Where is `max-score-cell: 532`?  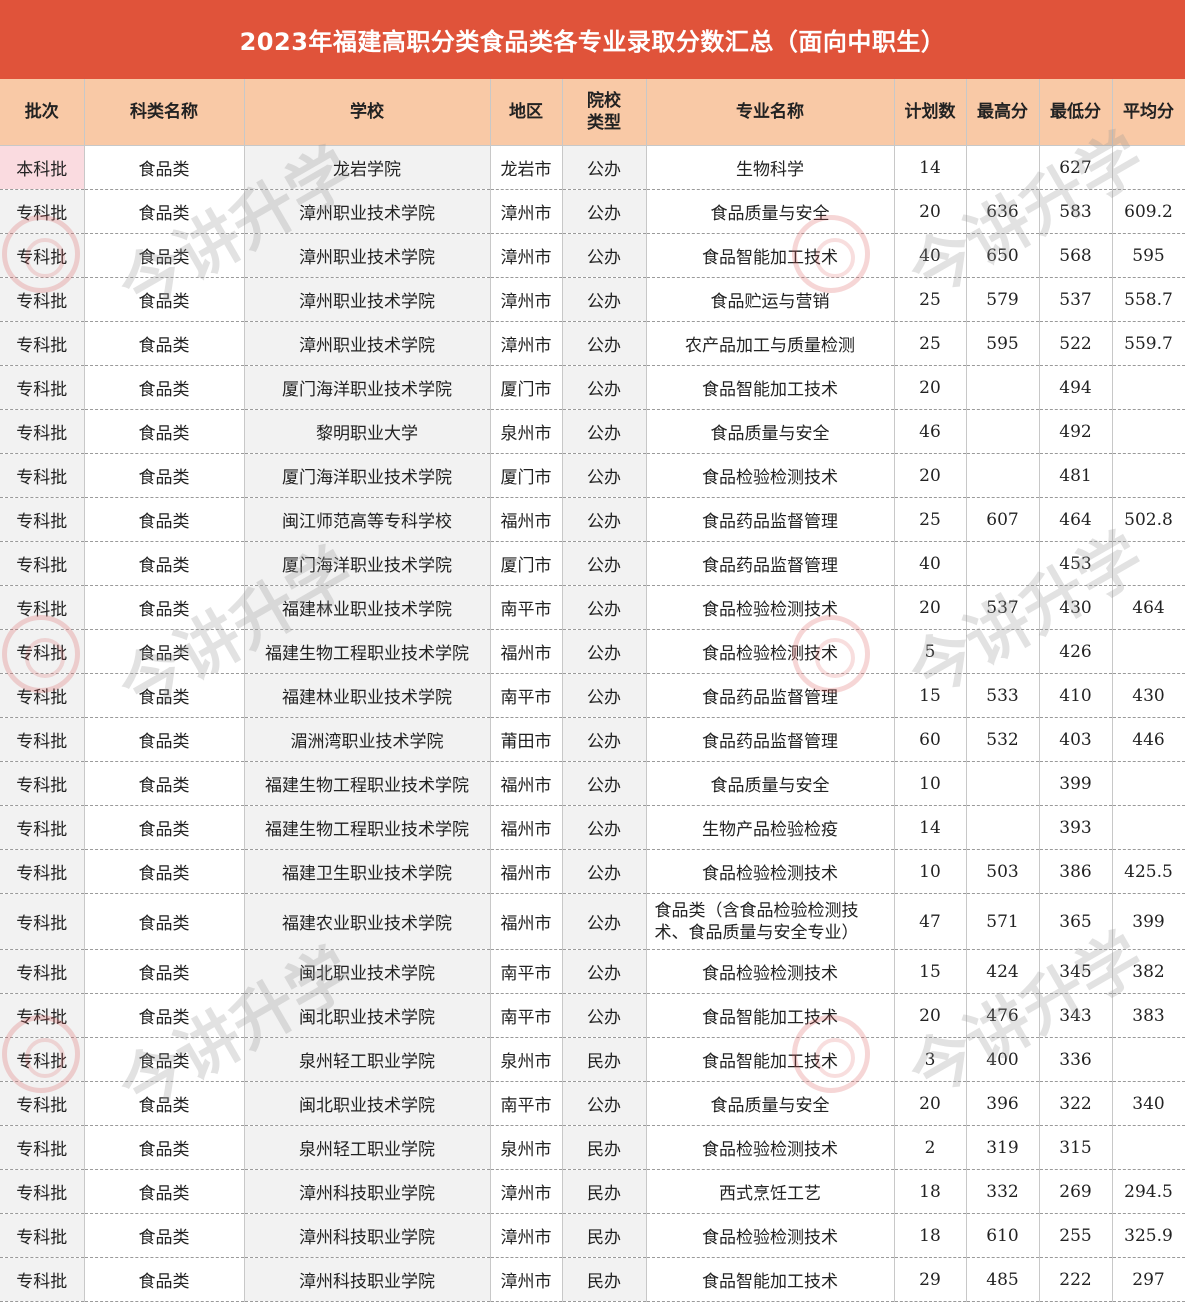
max-score-cell: 532 is located at coordinates (1003, 739).